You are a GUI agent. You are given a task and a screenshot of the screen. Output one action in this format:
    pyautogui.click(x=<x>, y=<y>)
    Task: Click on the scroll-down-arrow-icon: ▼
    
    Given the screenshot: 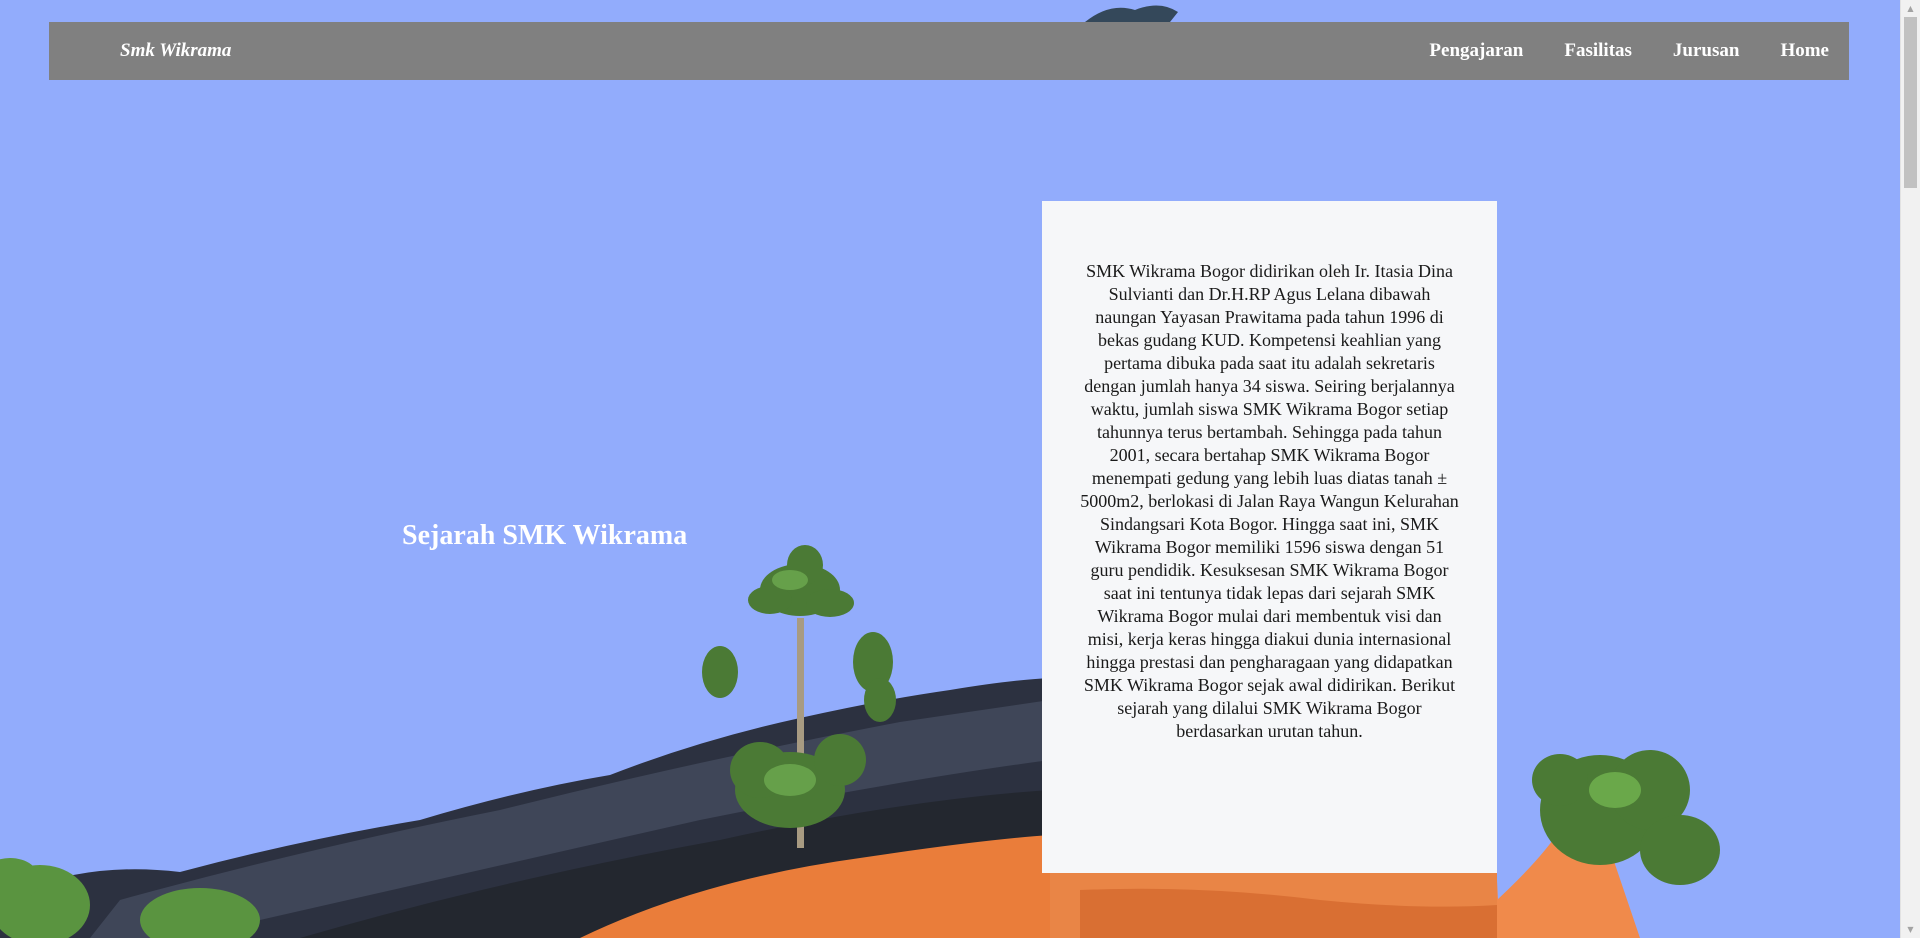 What is the action you would take?
    pyautogui.click(x=1910, y=929)
    